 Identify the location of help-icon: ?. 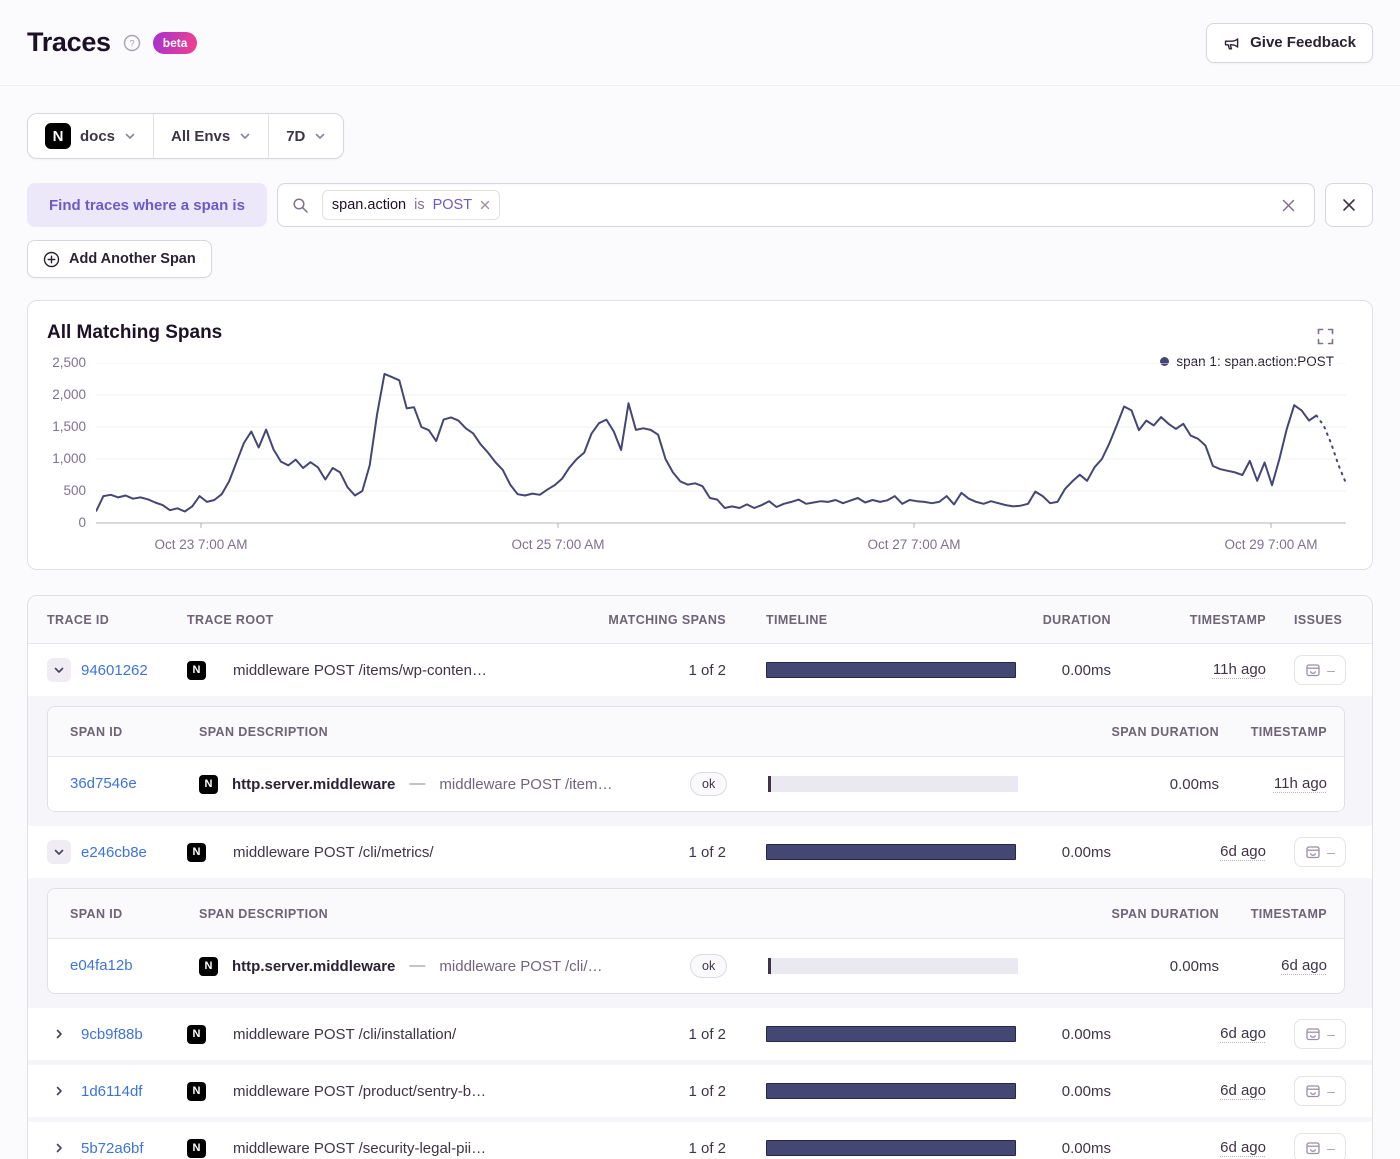
(132, 43).